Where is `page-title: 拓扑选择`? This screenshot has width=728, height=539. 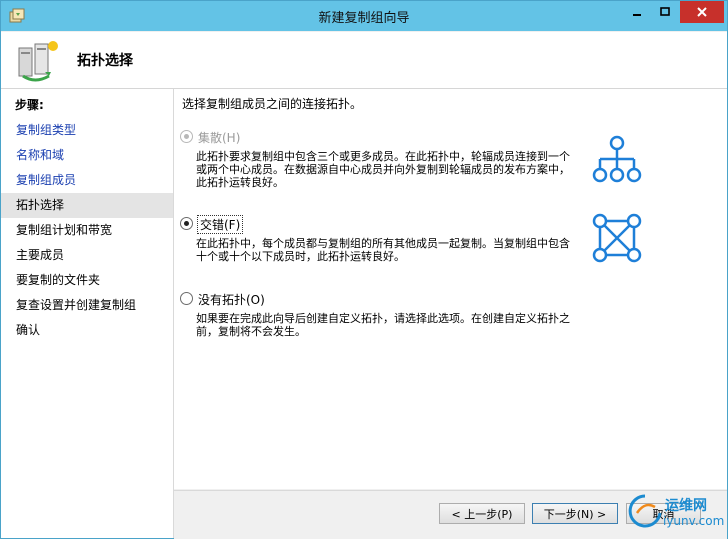 page-title: 拓扑选择 is located at coordinates (105, 61).